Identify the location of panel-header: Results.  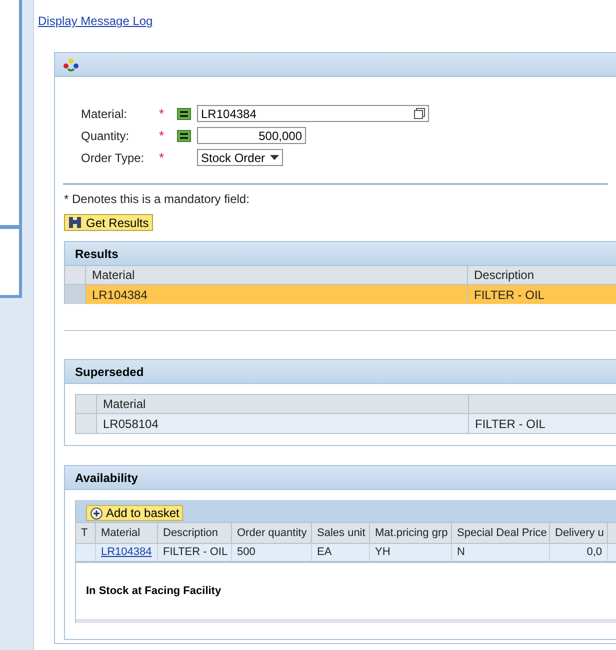
(340, 254).